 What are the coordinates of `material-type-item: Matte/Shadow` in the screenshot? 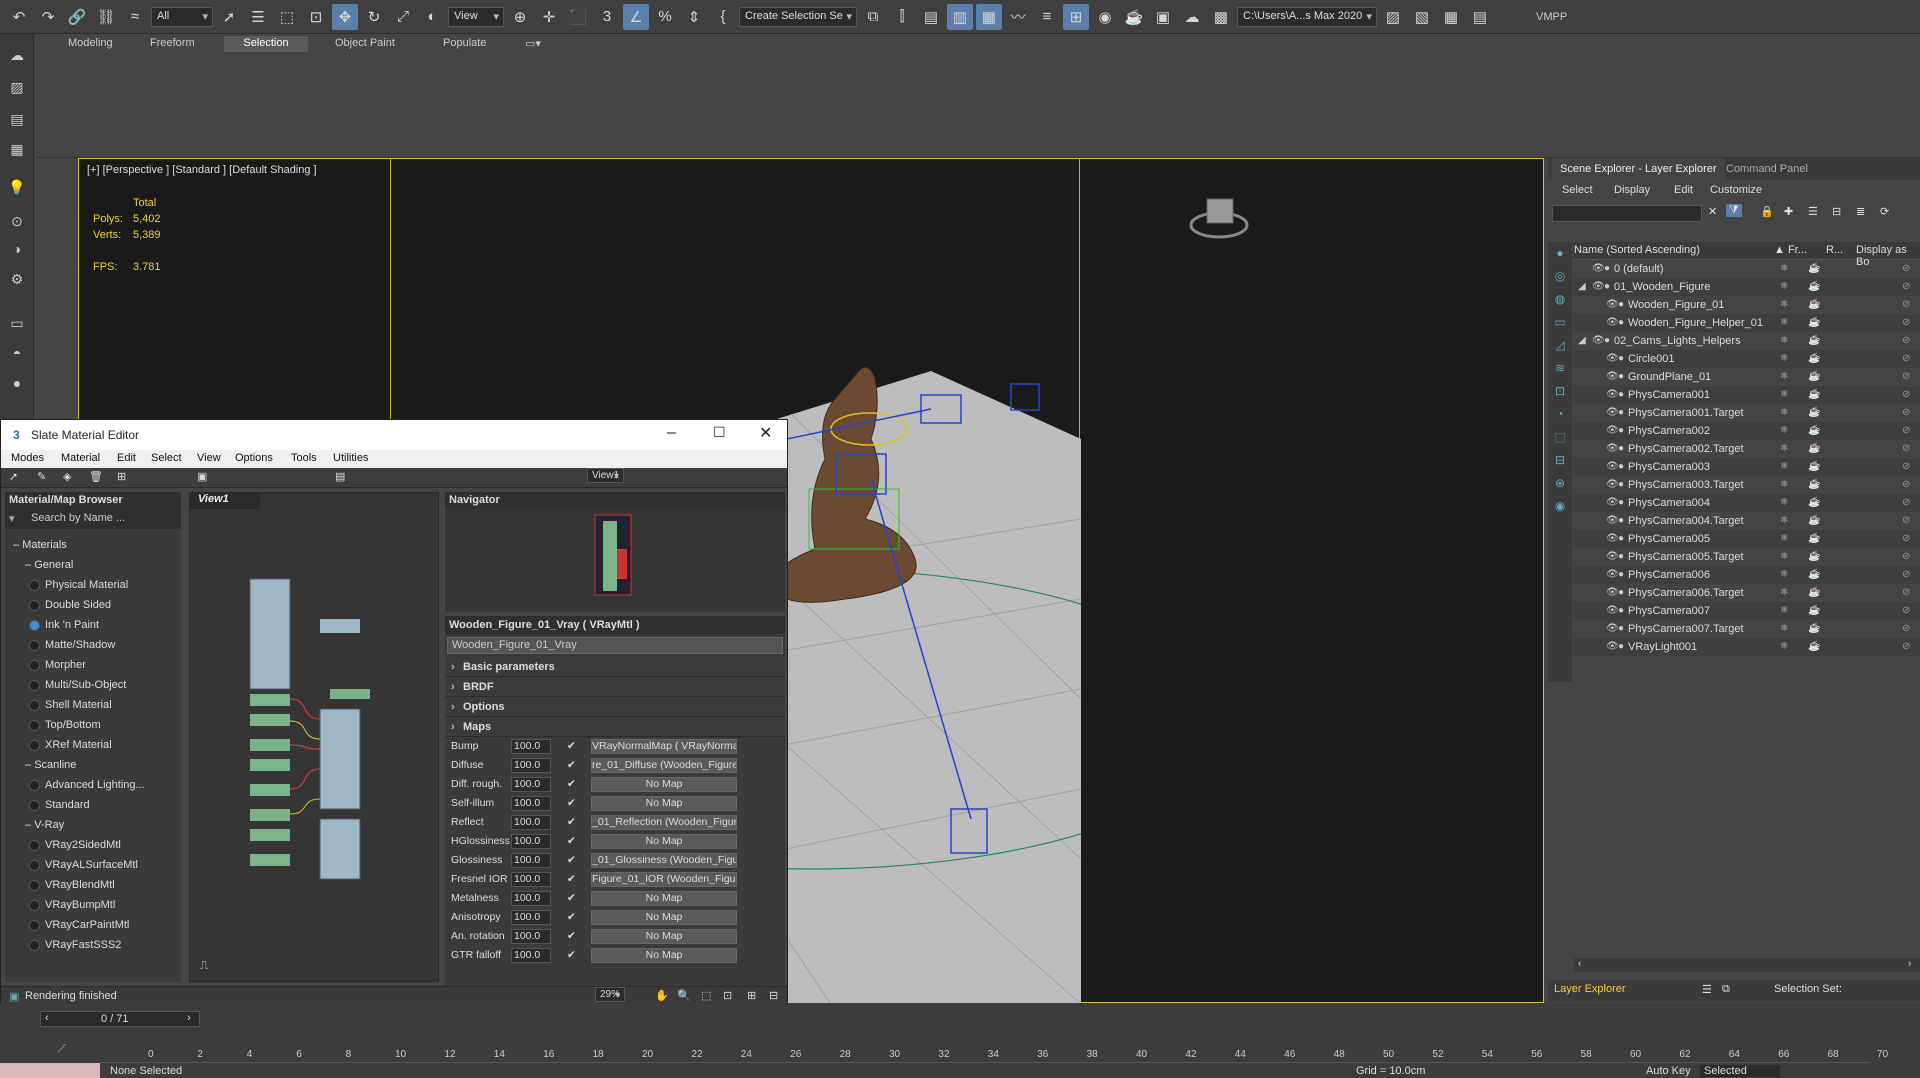 It's located at (93, 645).